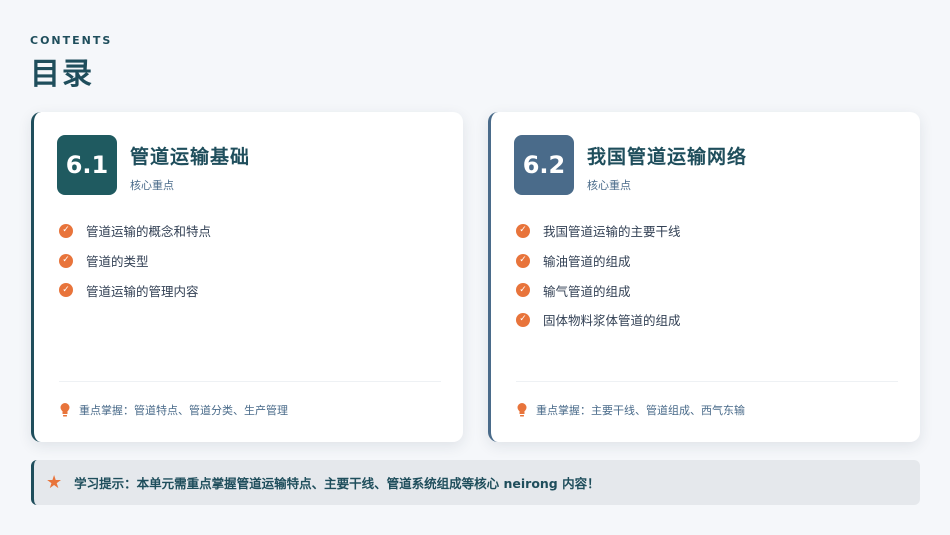  I want to click on list-item: ✓ 输气管道的组成, so click(598, 290).